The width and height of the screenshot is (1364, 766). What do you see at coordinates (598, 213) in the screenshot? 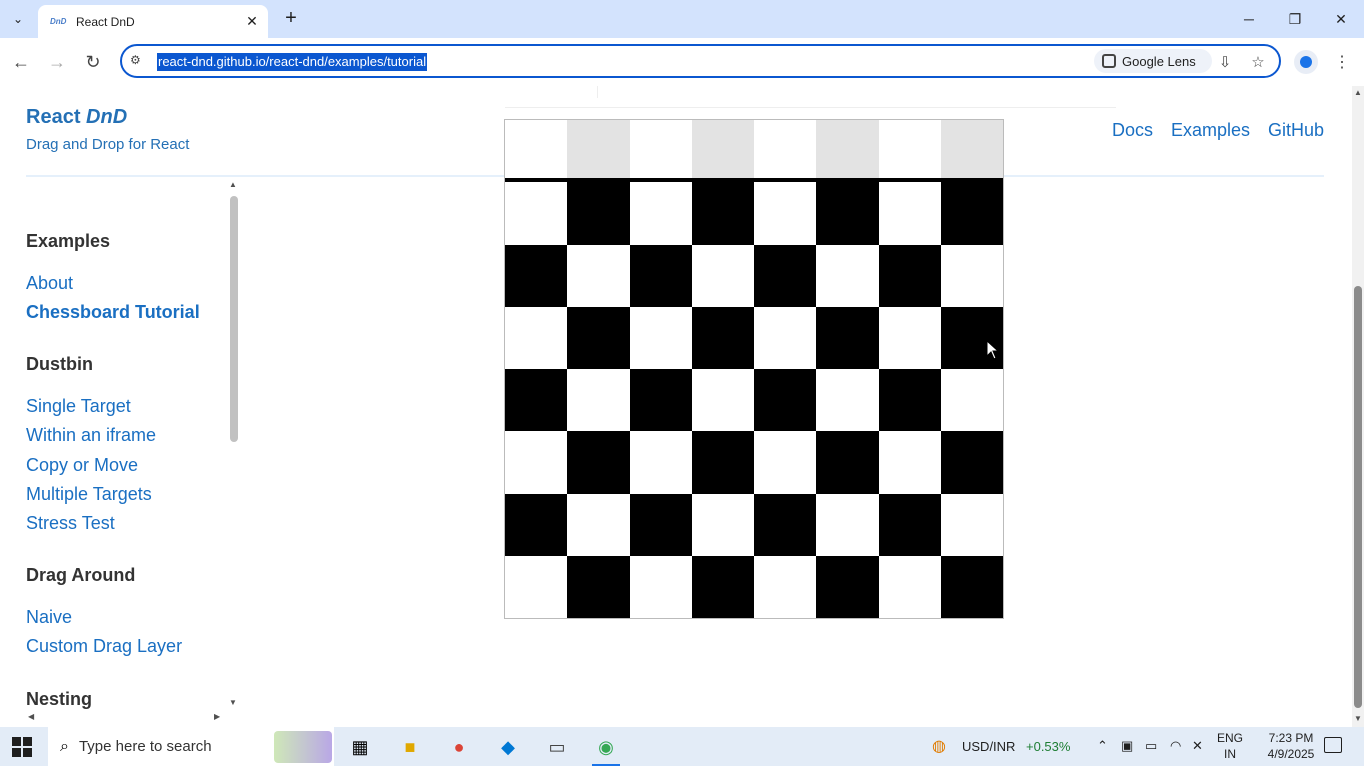
I see `chess-square-b7` at bounding box center [598, 213].